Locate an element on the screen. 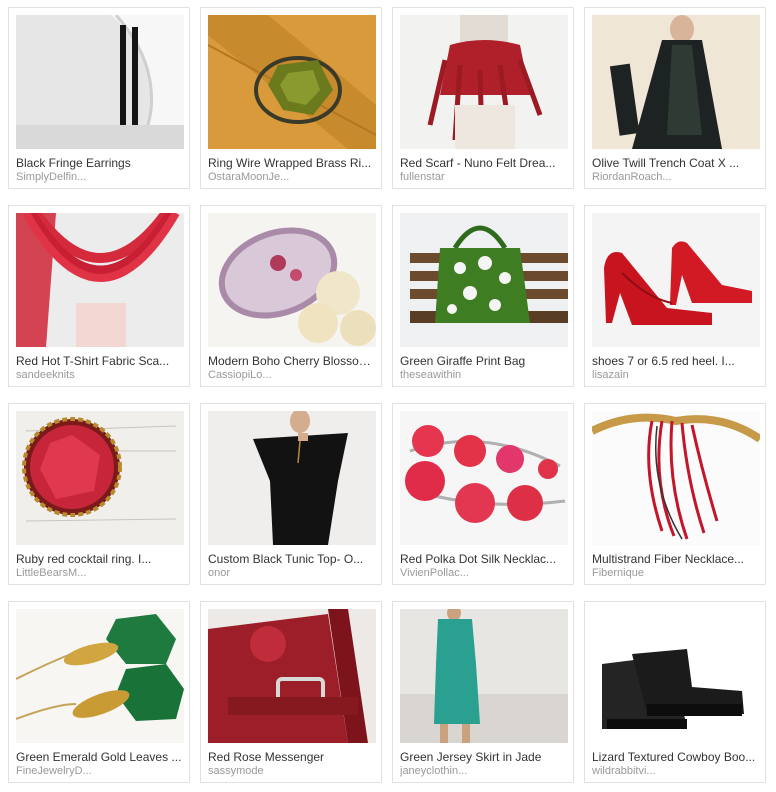 The height and width of the screenshot is (792, 776). item-shop: theseawithin is located at coordinates (484, 375).